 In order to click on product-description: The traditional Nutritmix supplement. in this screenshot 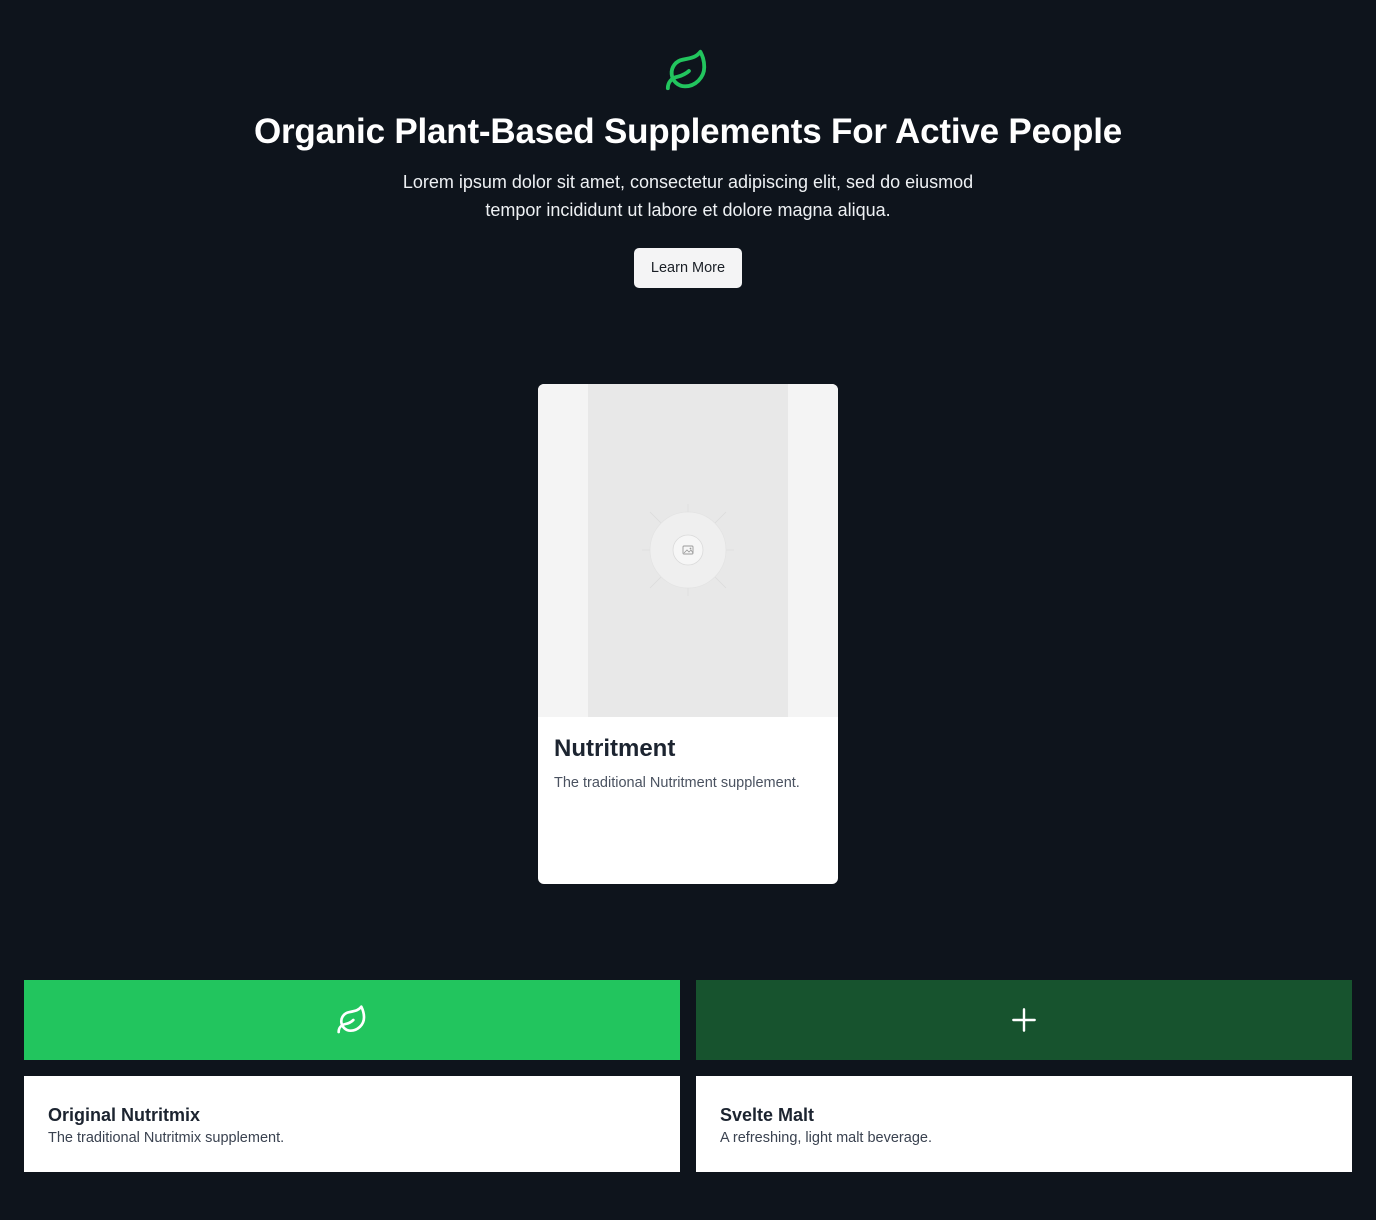, I will do `click(166, 1138)`.